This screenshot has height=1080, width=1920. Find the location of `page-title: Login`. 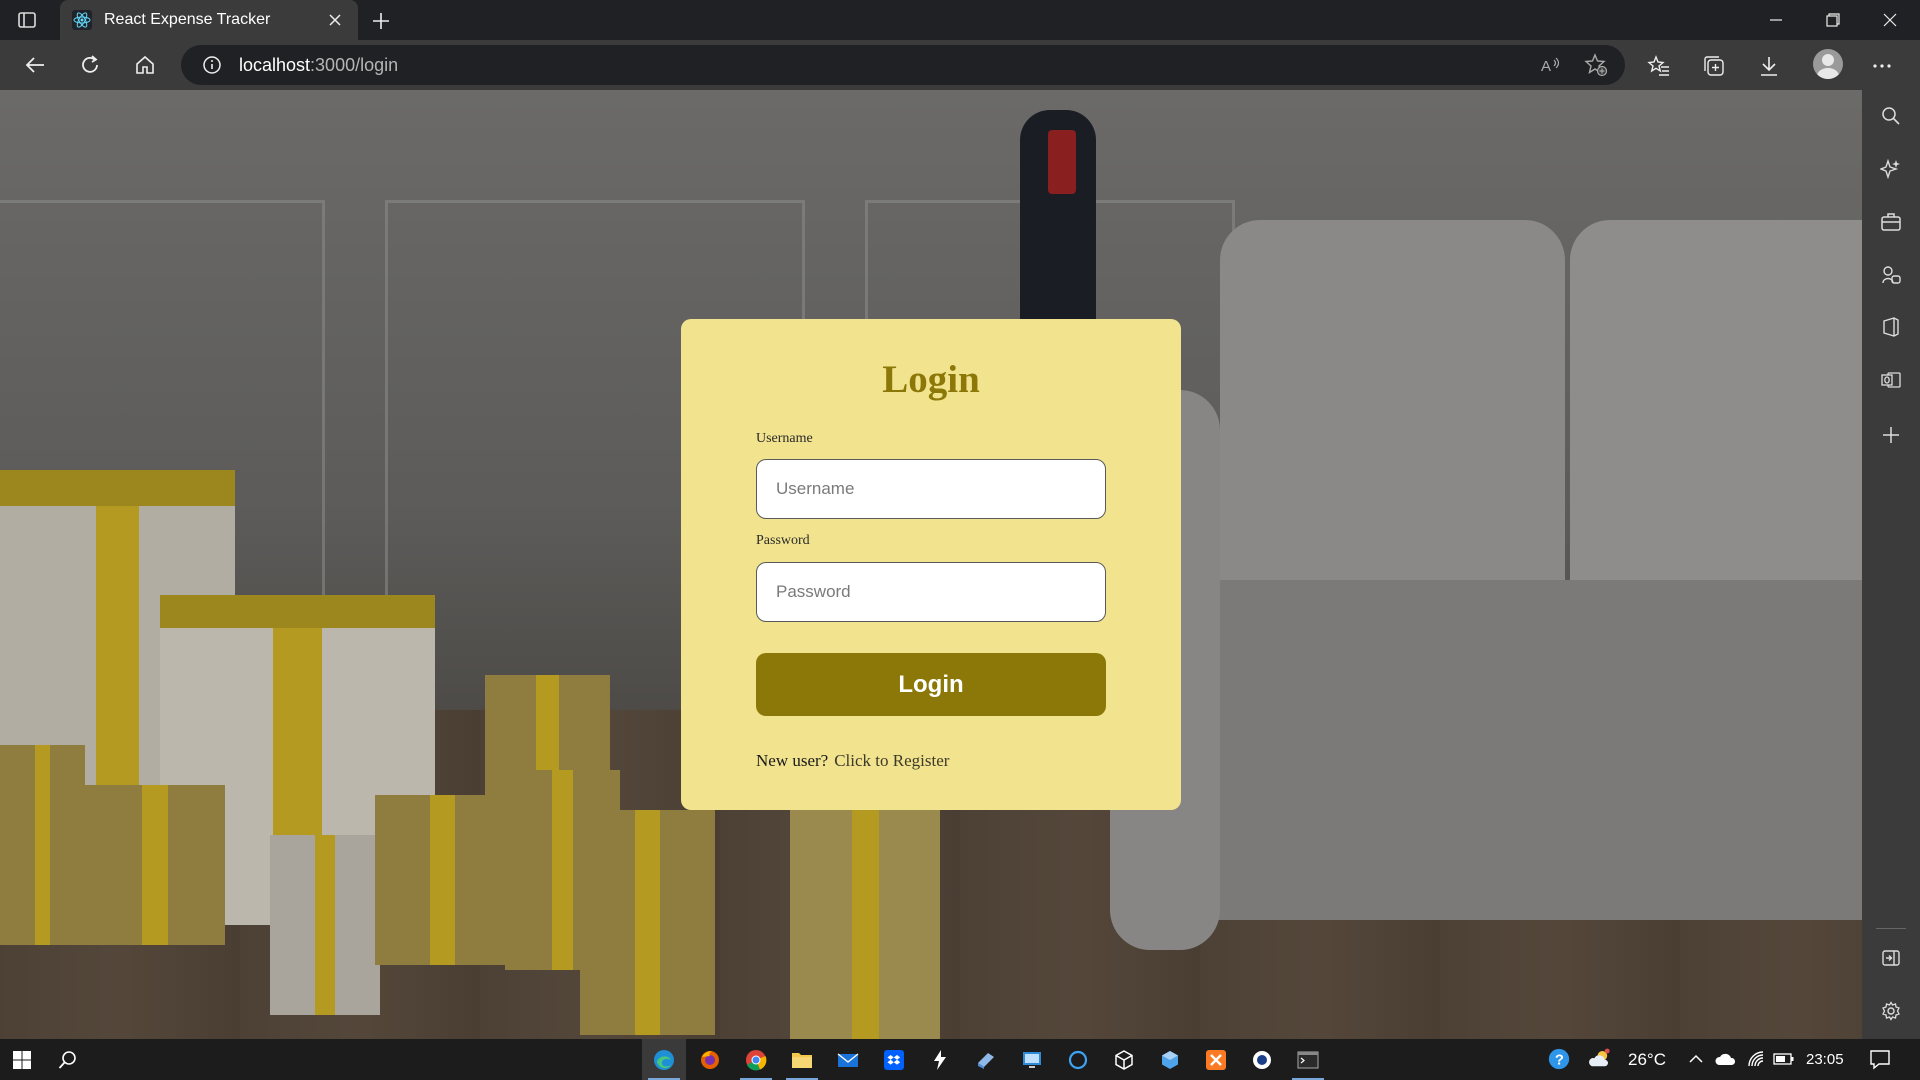

page-title: Login is located at coordinates (931, 379).